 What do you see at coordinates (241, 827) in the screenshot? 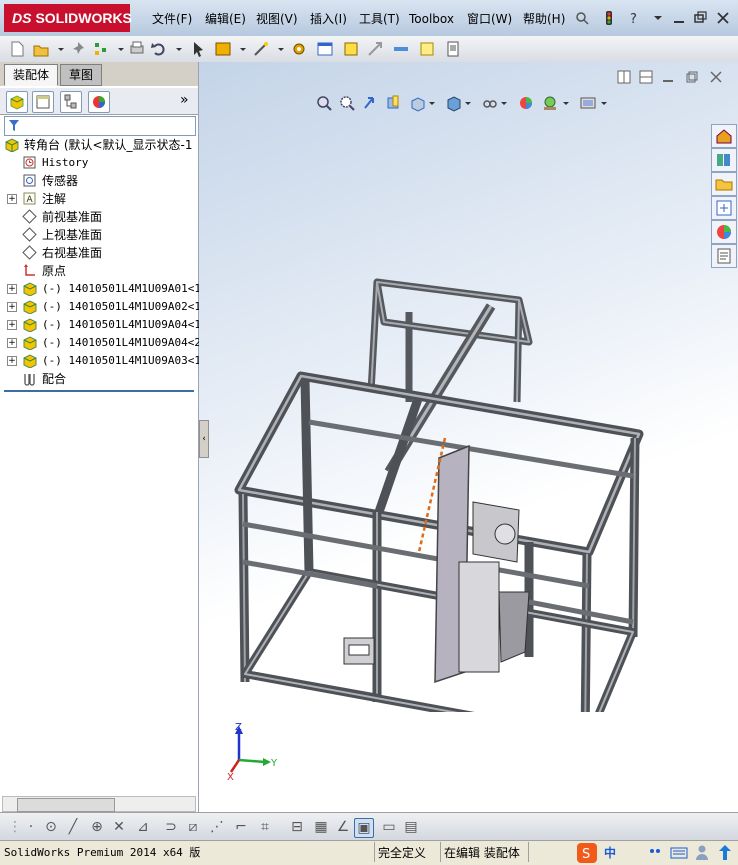
I see `corner-icon: ⌐` at bounding box center [241, 827].